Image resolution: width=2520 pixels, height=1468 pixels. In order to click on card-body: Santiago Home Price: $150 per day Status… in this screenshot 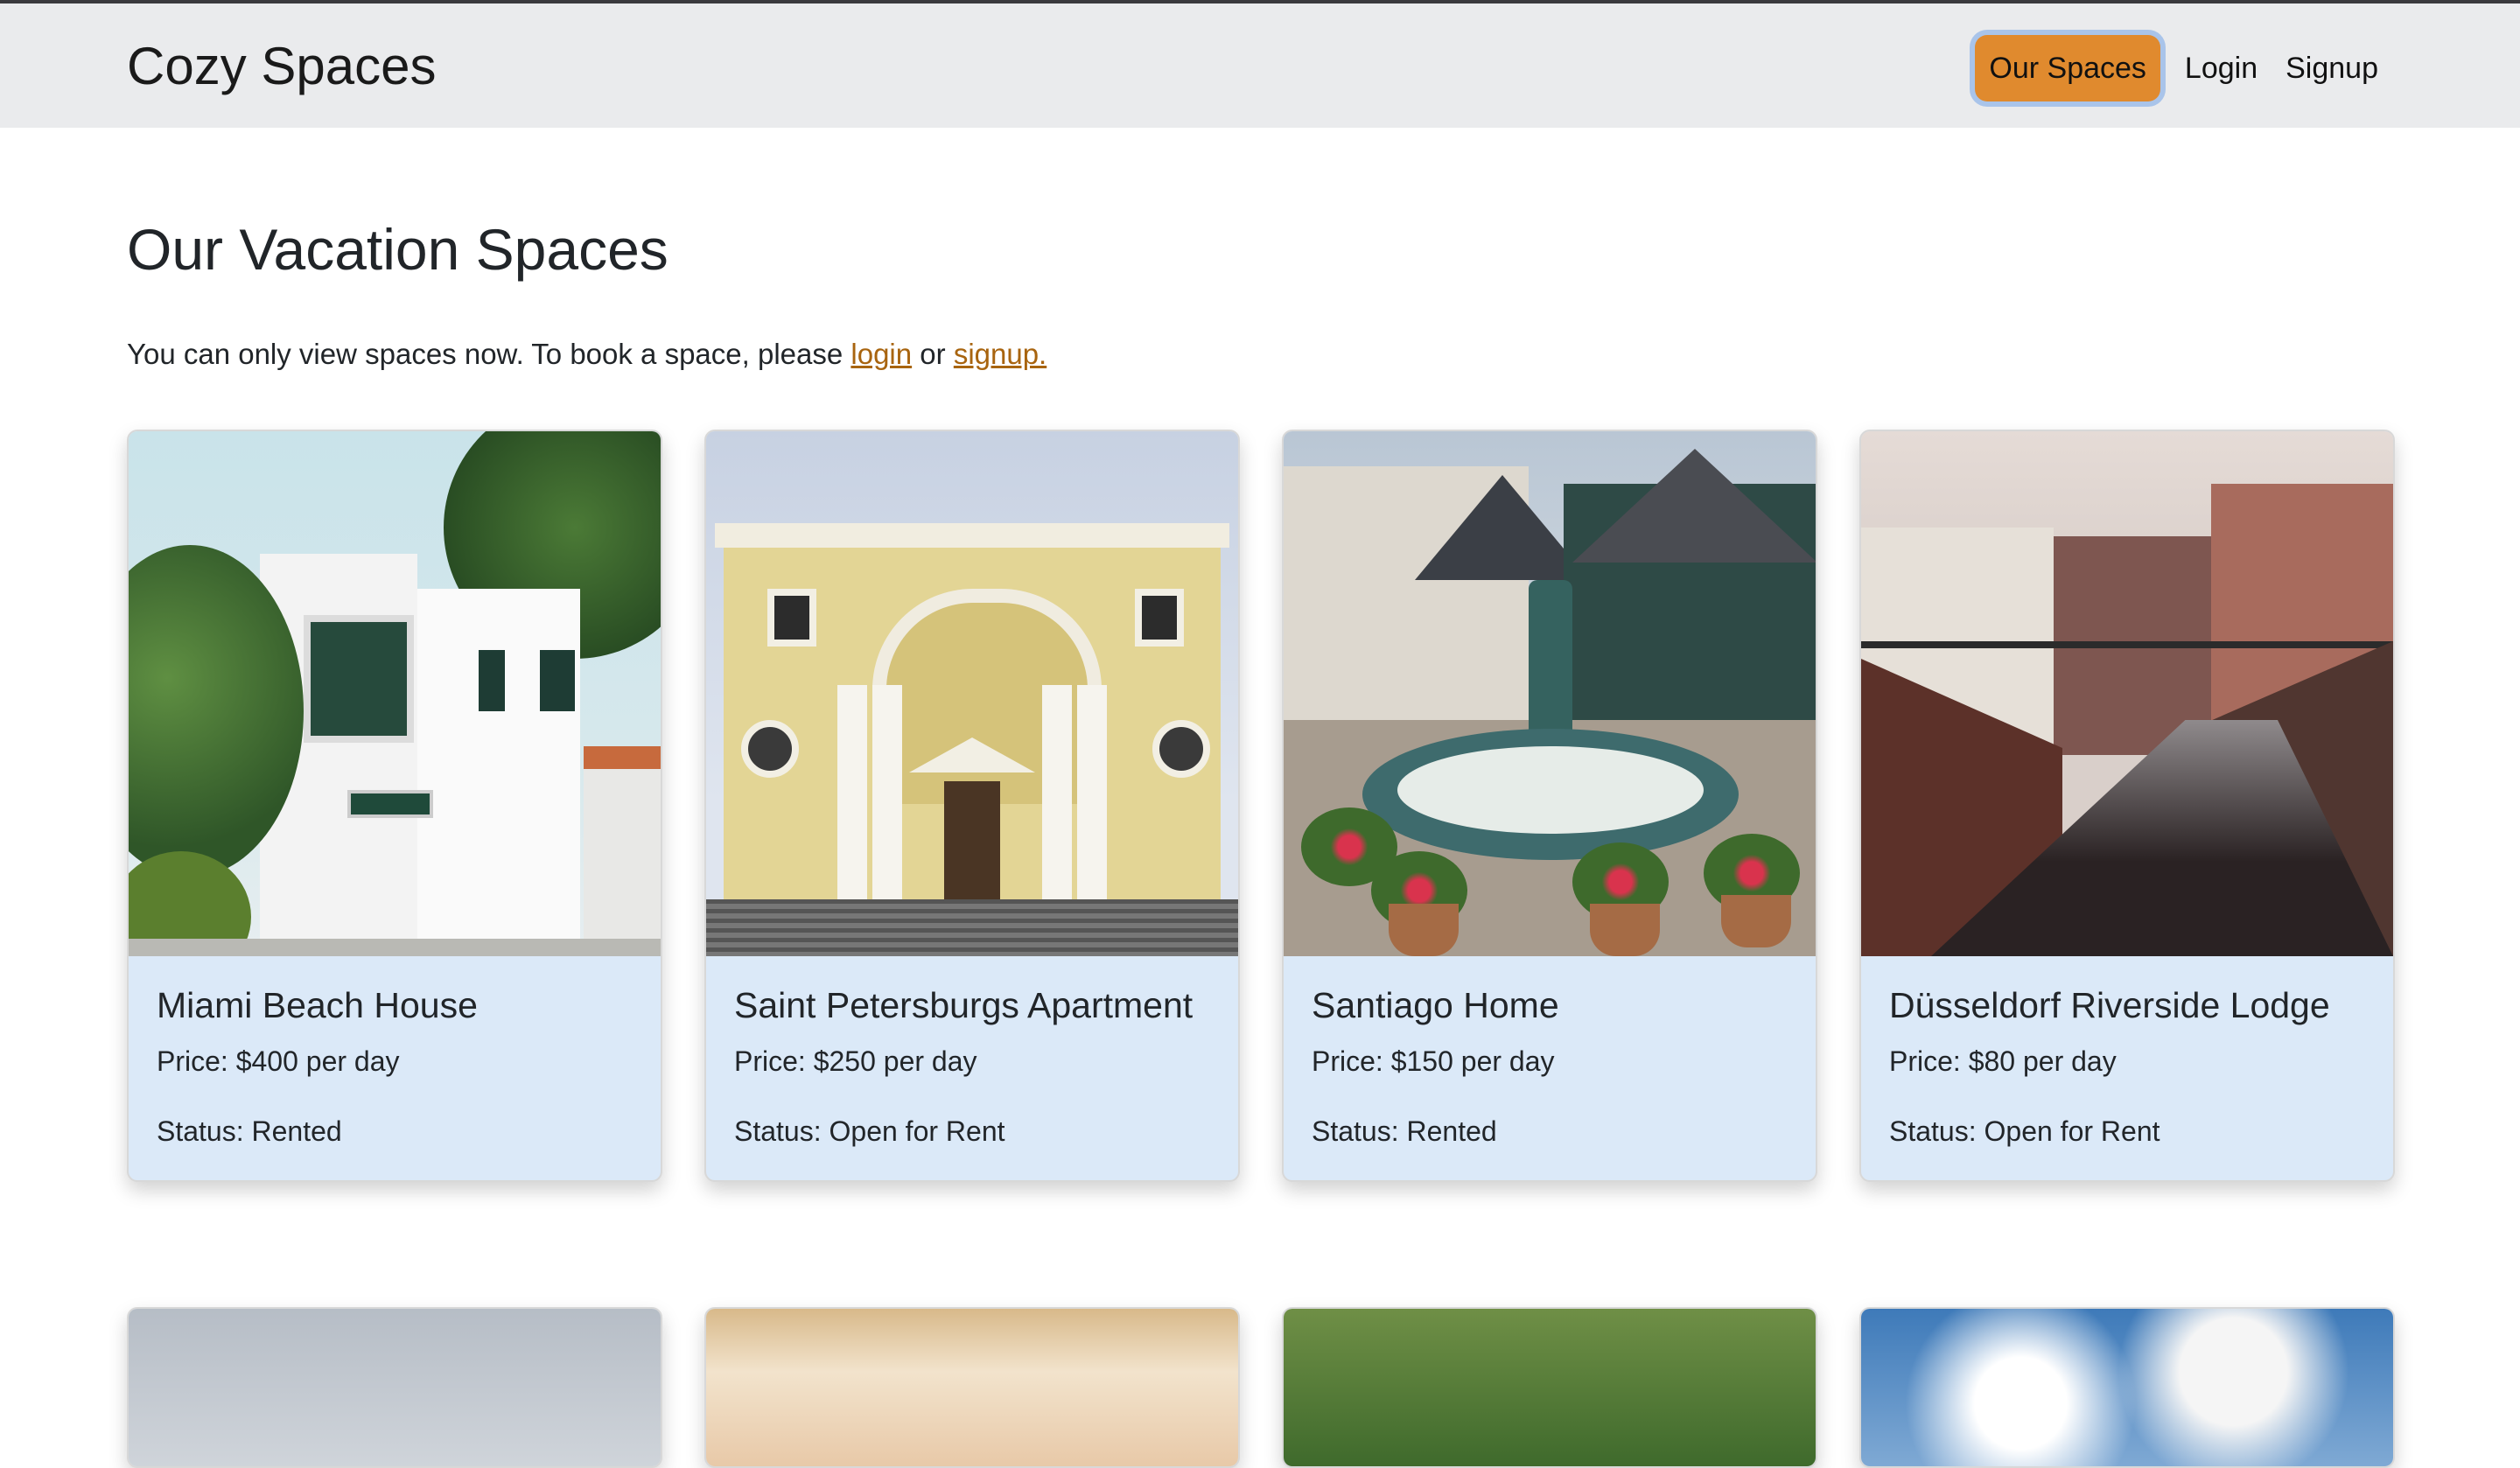, I will do `click(1550, 1053)`.